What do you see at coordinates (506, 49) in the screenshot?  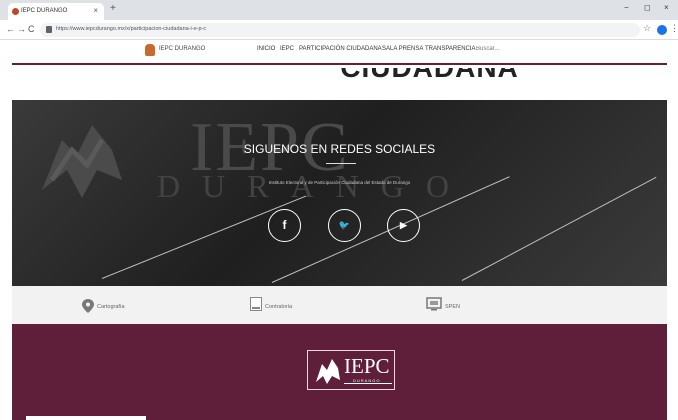 I see `site-search-input` at bounding box center [506, 49].